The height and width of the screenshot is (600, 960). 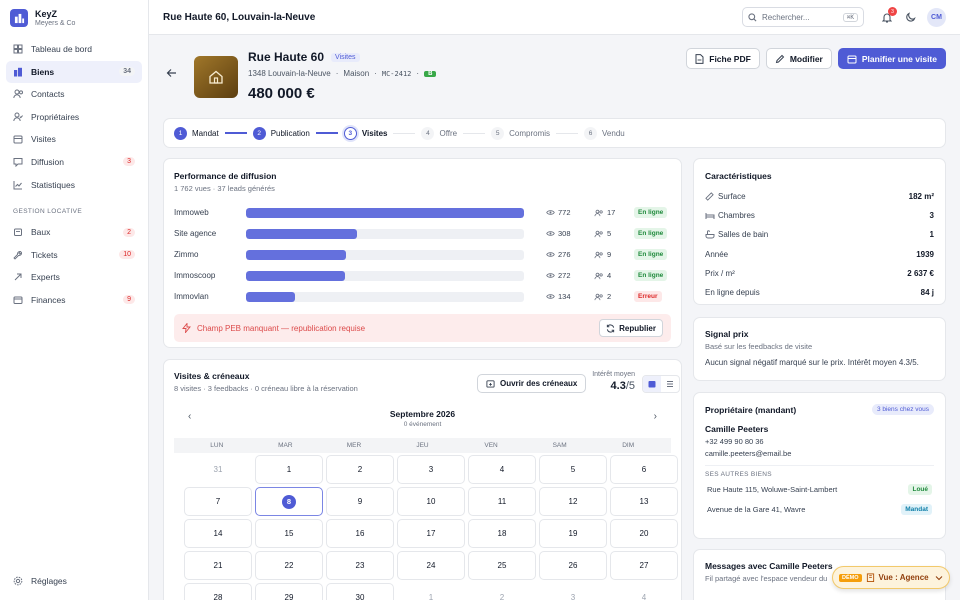 I want to click on refresh-icon, so click(x=610, y=328).